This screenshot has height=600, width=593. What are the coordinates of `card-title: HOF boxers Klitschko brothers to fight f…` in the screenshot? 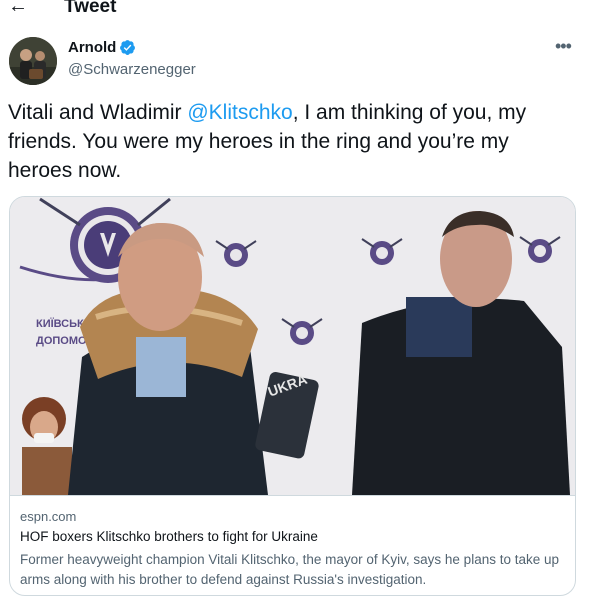 It's located at (169, 536).